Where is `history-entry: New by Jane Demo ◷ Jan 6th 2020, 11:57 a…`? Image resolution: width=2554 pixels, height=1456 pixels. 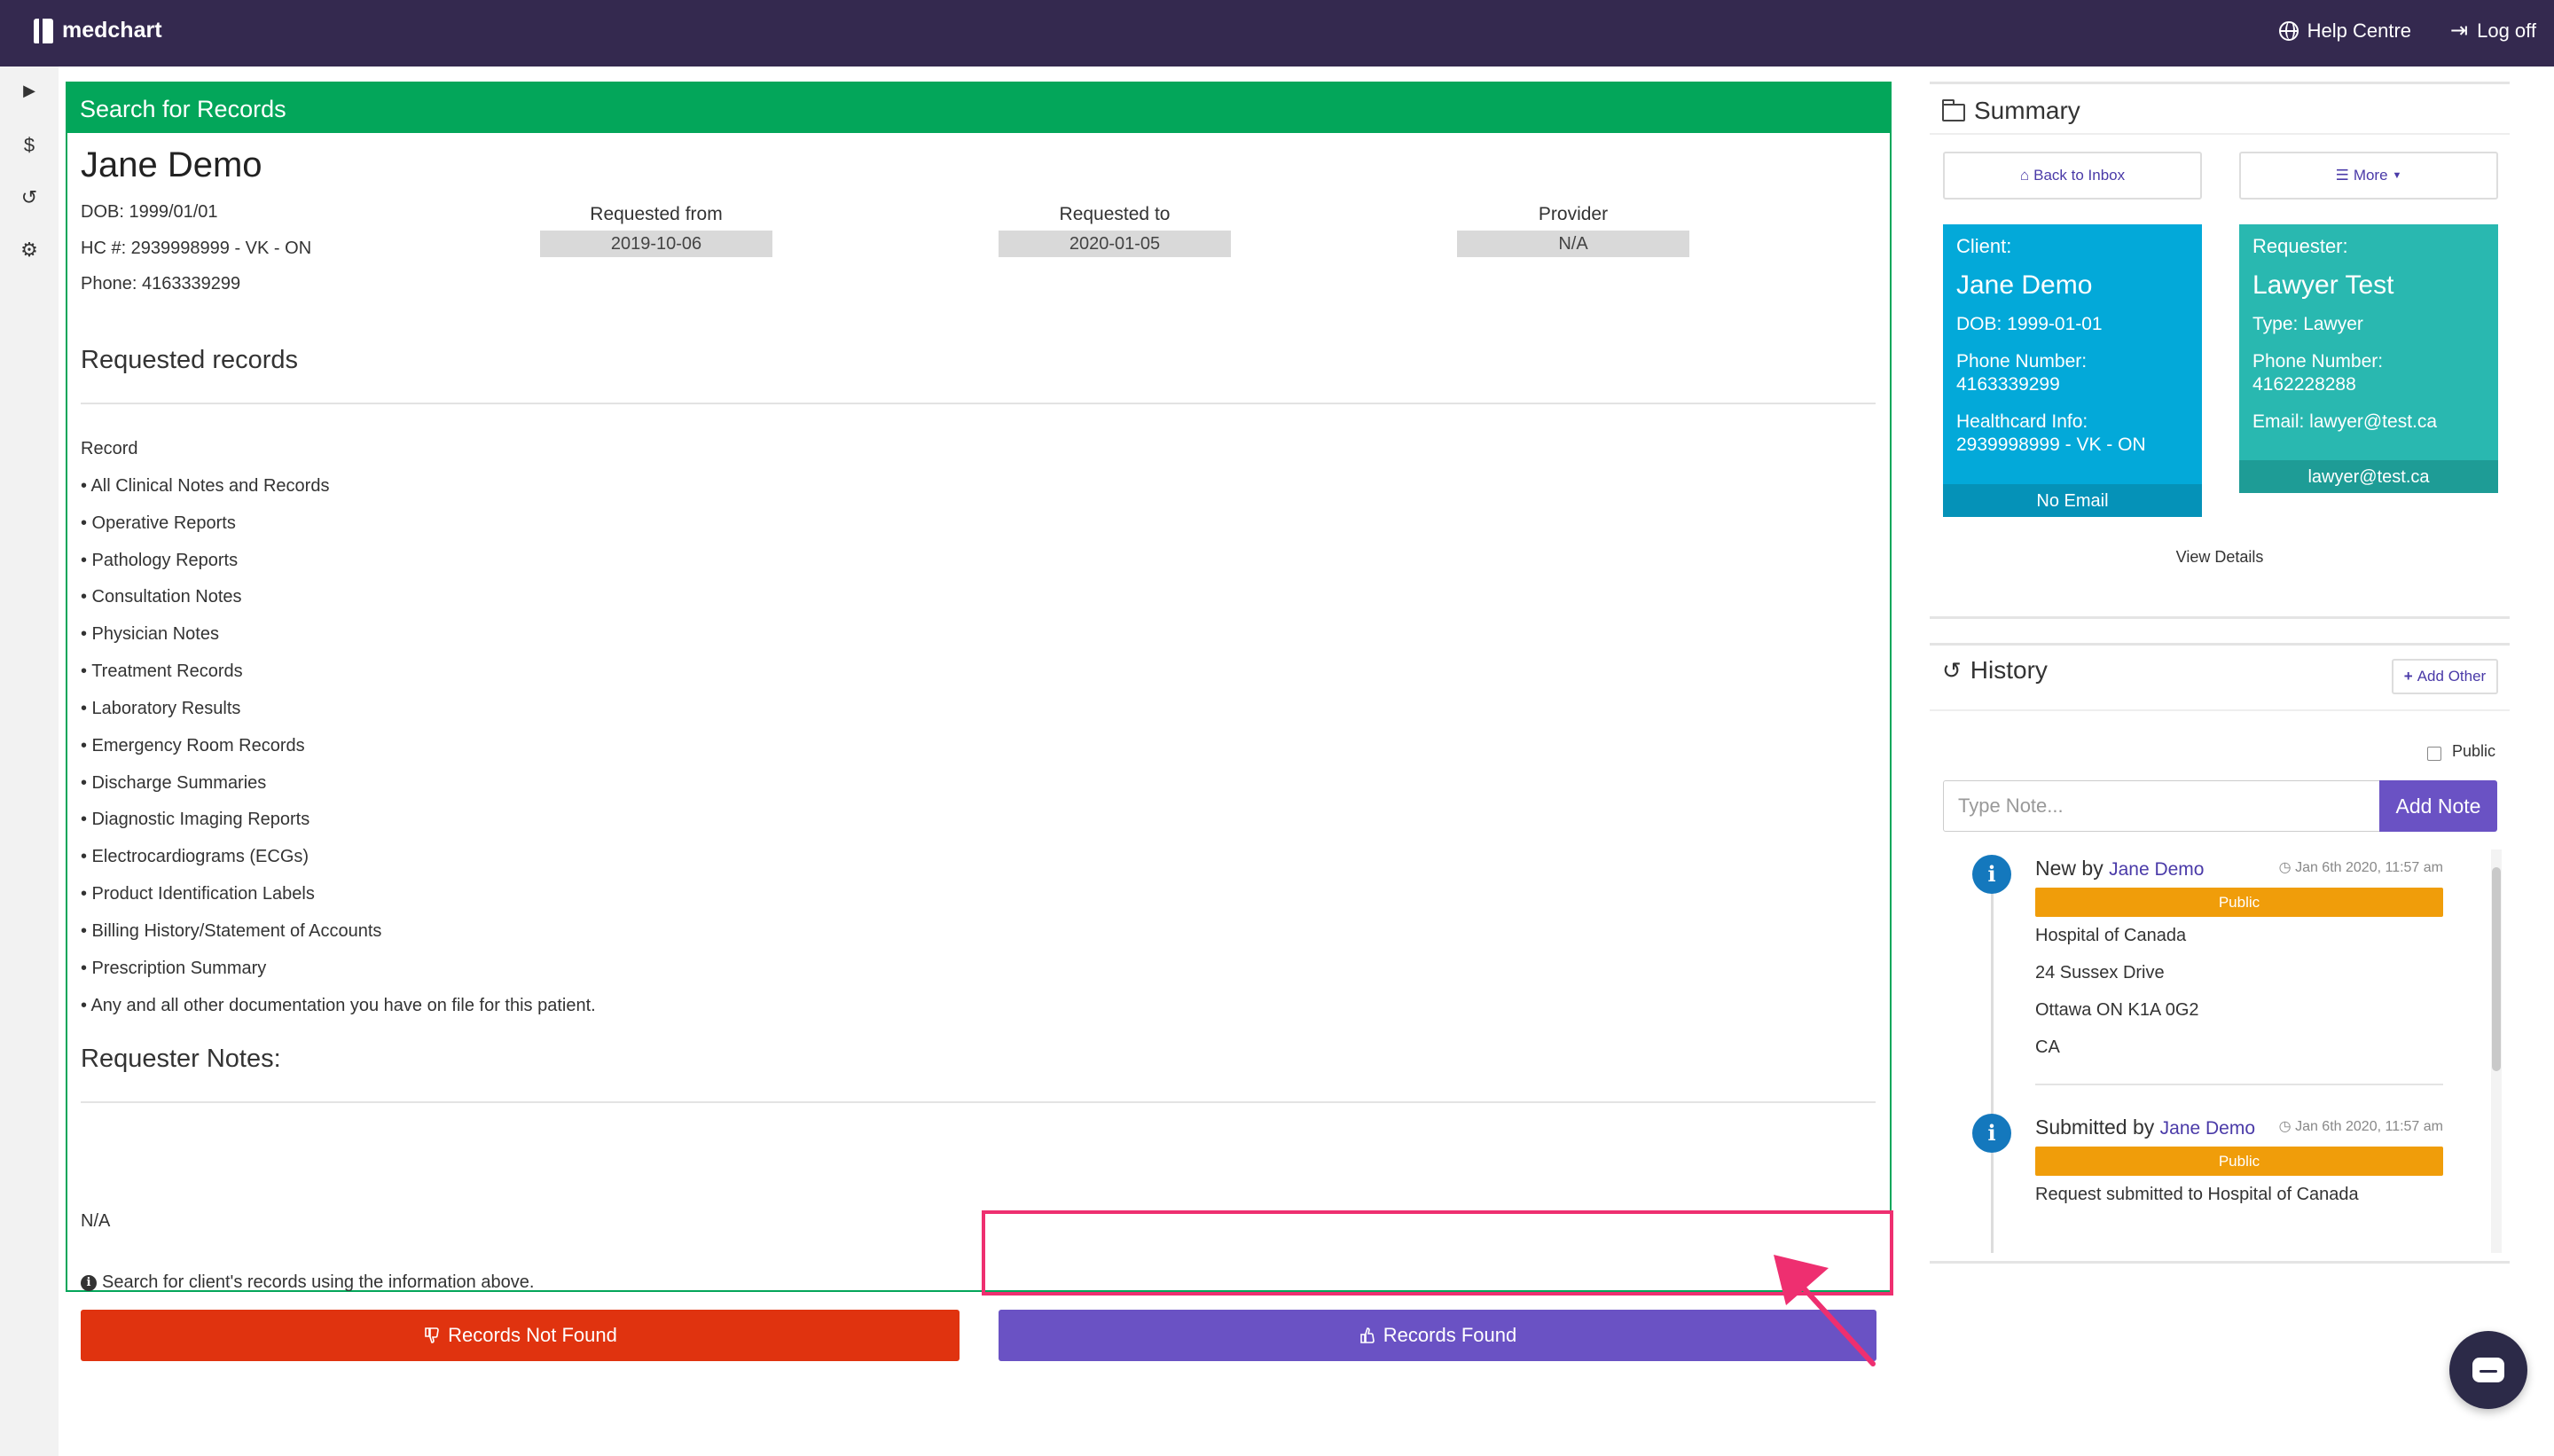
history-entry: New by Jane Demo ◷ Jan 6th 2020, 11:57 a… is located at coordinates (2239, 961).